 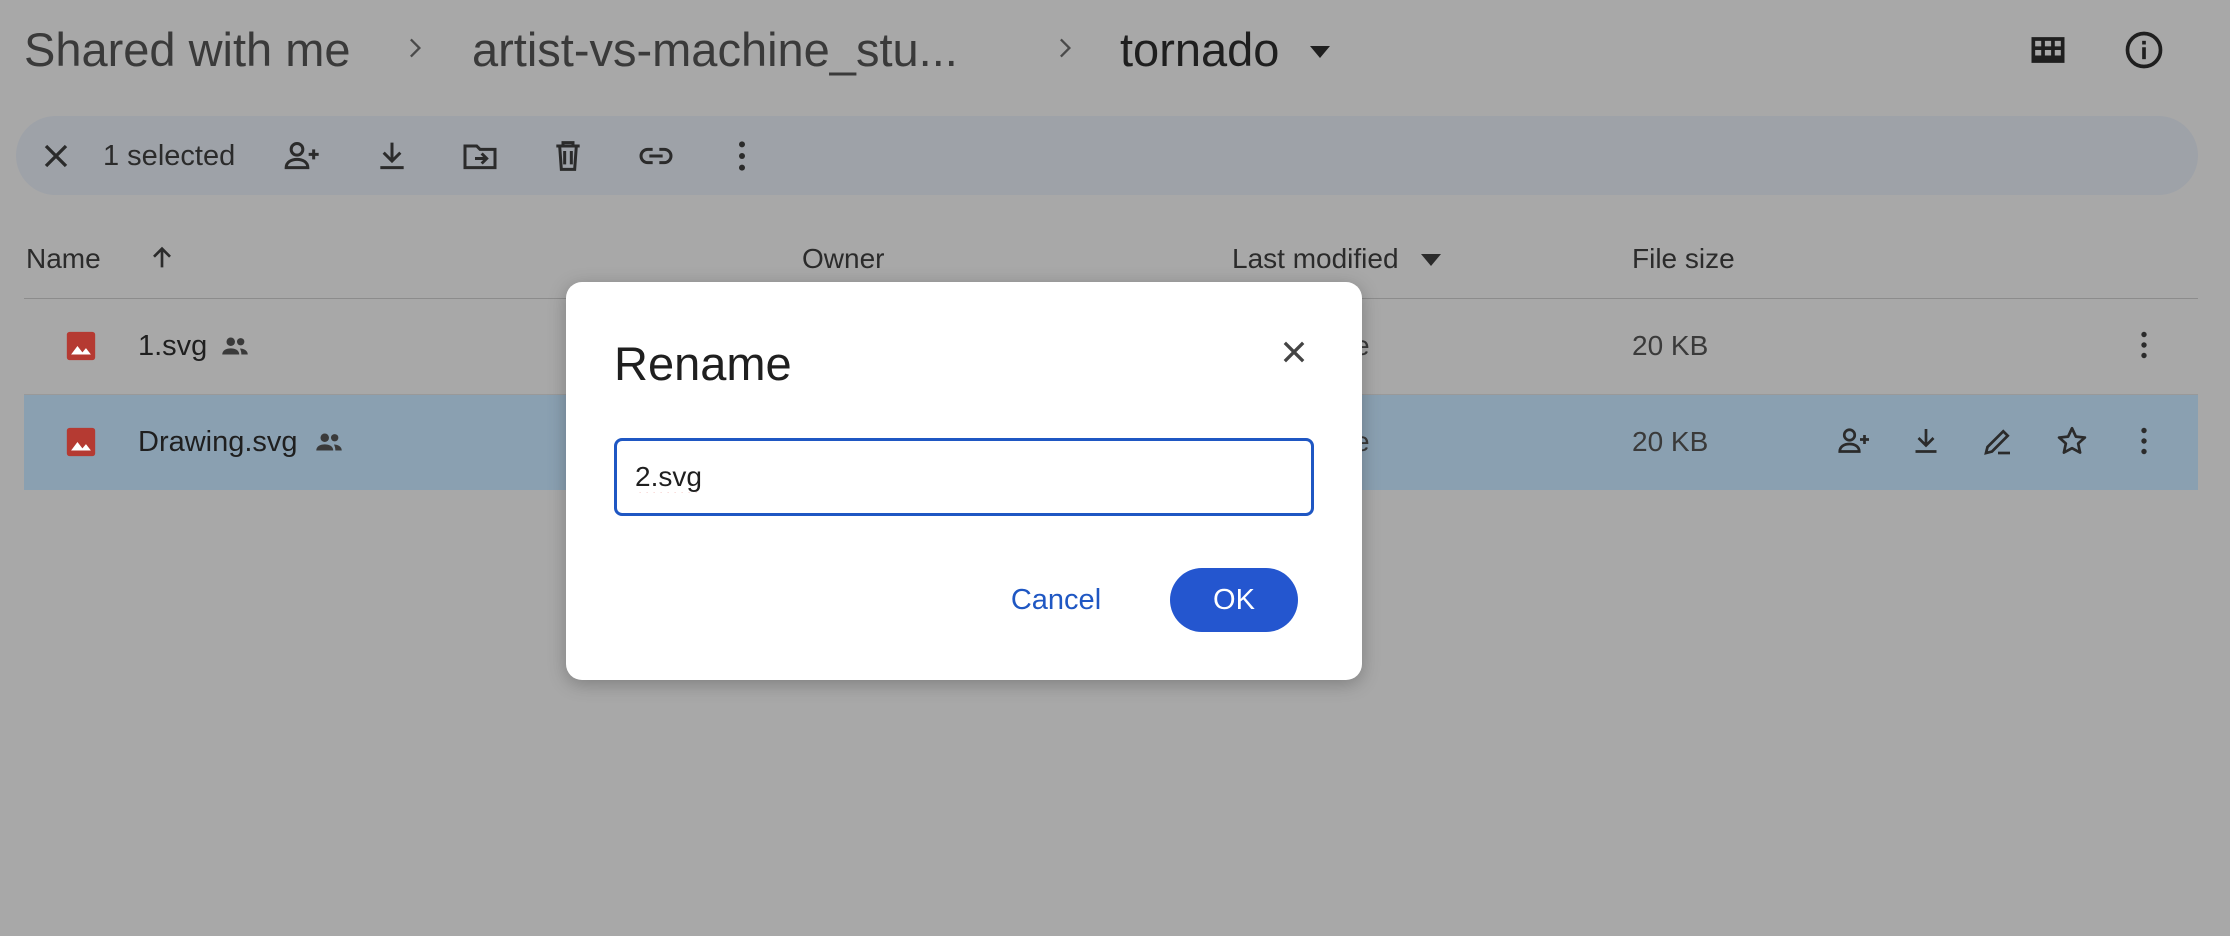 I want to click on breadcrumb-current-folder: tornado, so click(x=1199, y=50).